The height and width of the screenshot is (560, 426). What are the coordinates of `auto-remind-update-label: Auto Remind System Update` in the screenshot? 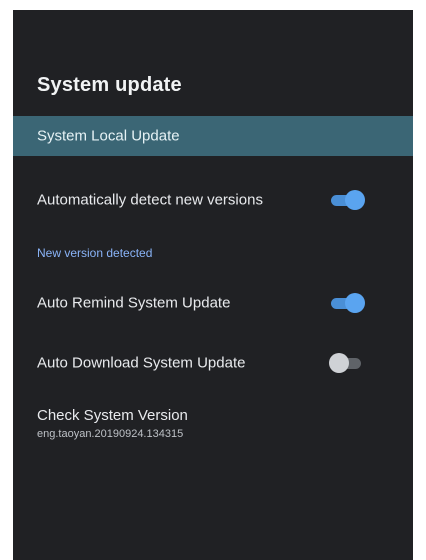 It's located at (134, 303).